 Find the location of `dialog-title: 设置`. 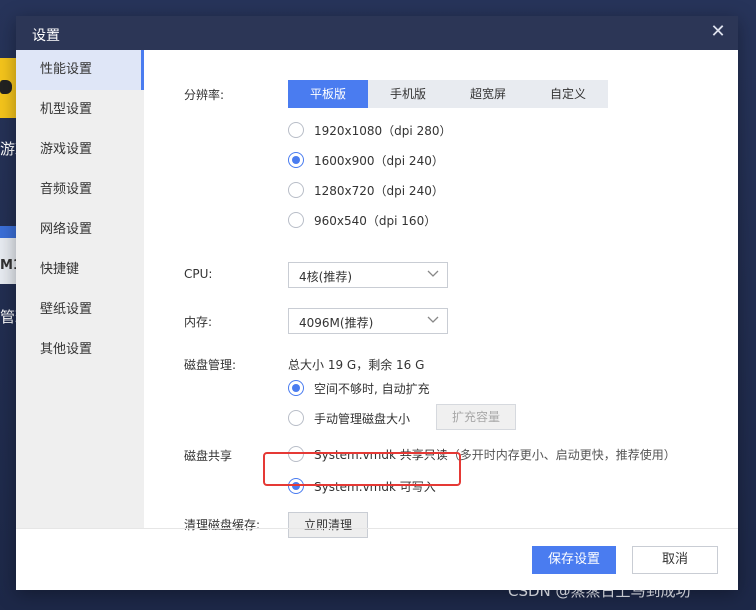

dialog-title: 设置 is located at coordinates (46, 36).